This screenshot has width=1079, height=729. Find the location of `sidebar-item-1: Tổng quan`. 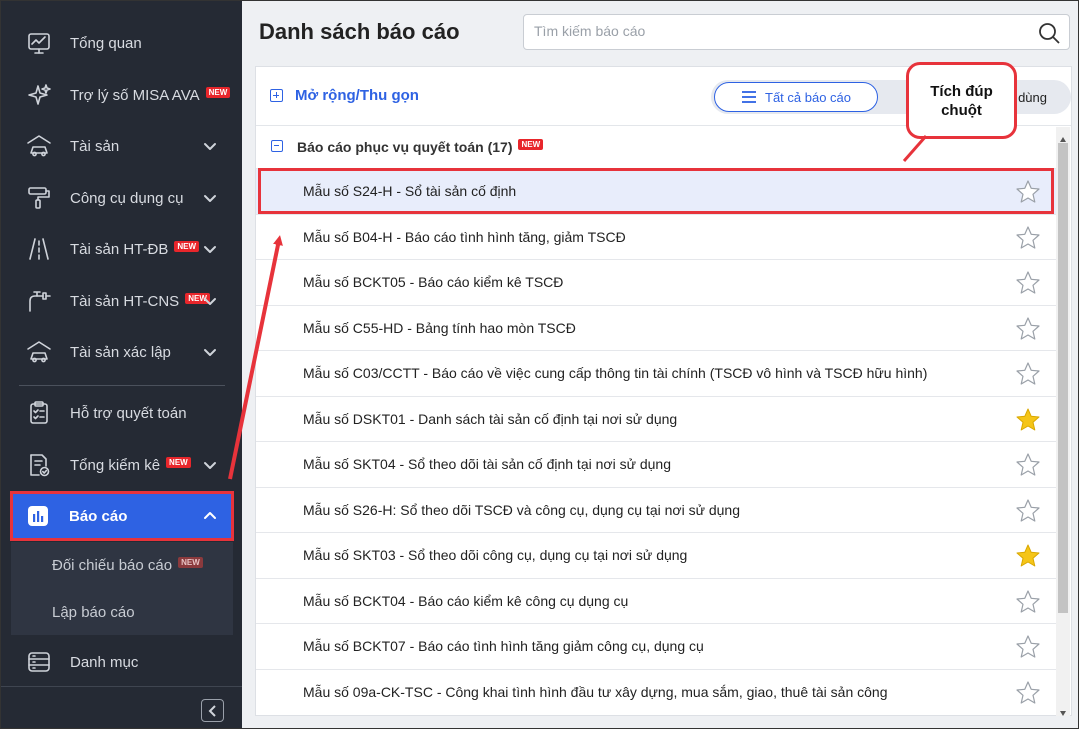

sidebar-item-1: Tổng quan is located at coordinates (121, 43).